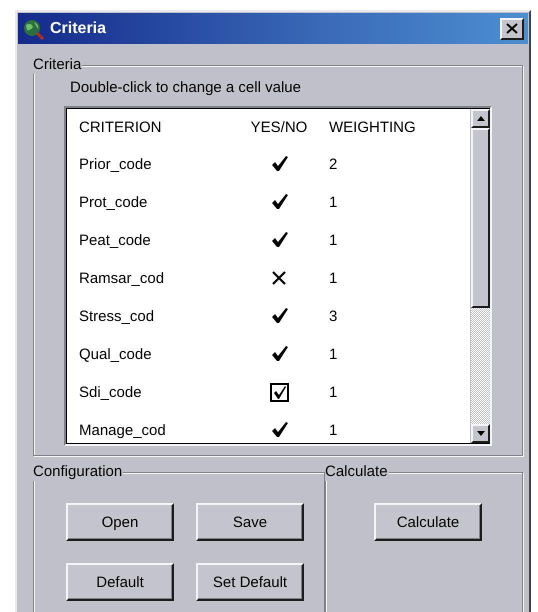  I want to click on criterion-cell-text: Manage_cod, so click(123, 430).